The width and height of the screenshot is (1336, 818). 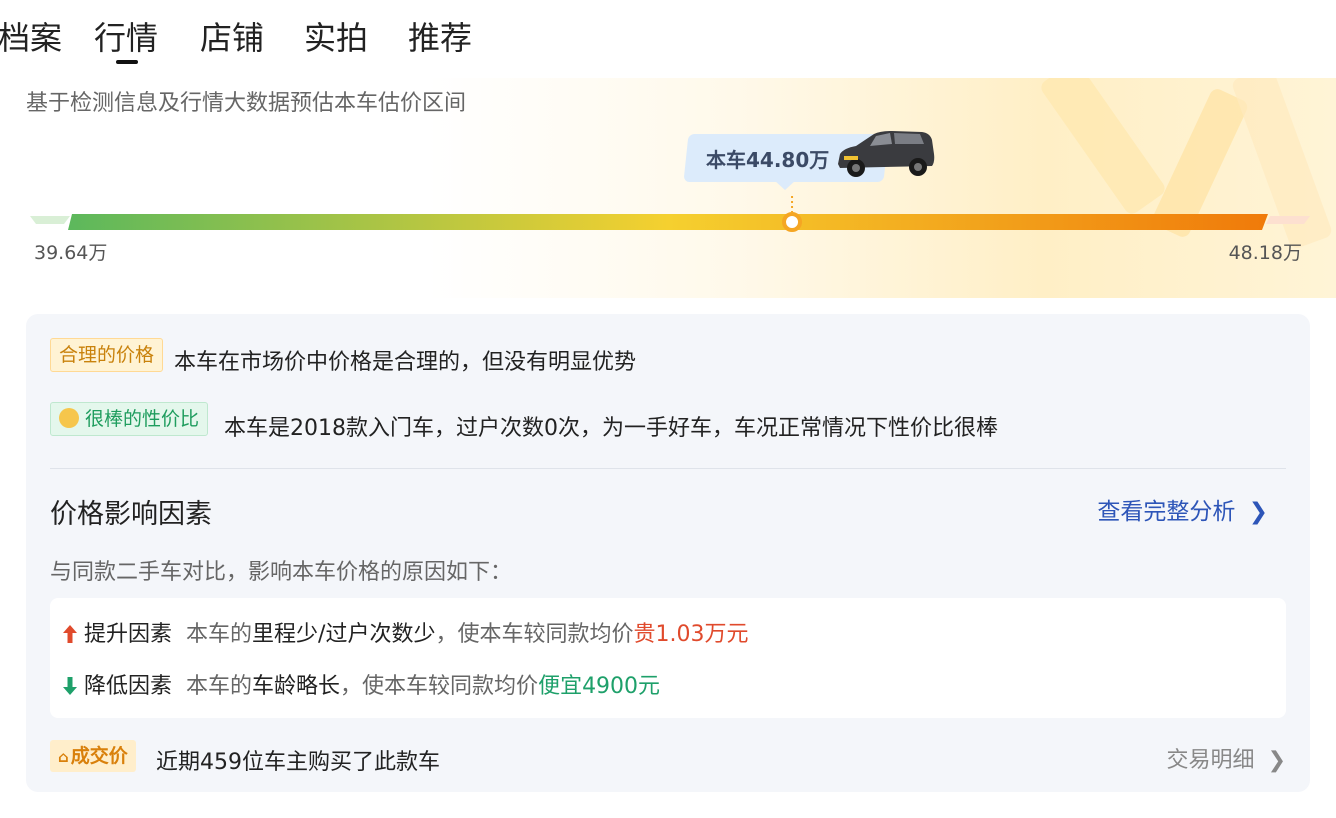 What do you see at coordinates (128, 686) in the screenshot?
I see `factor-down-label: 降低因素` at bounding box center [128, 686].